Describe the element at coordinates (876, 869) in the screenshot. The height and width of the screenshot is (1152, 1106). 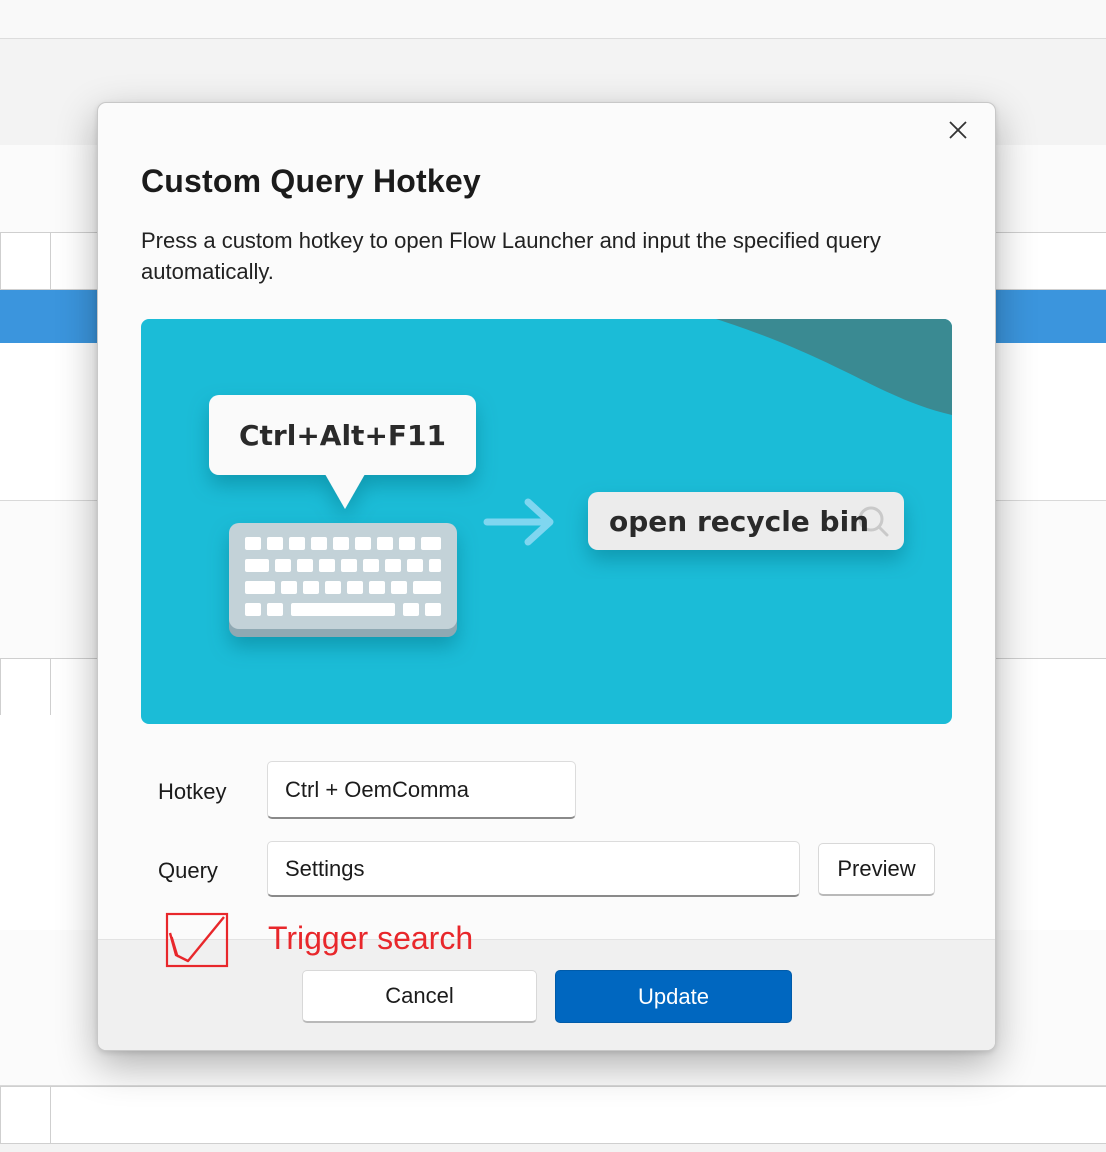
I see `preview-button: Preview` at that location.